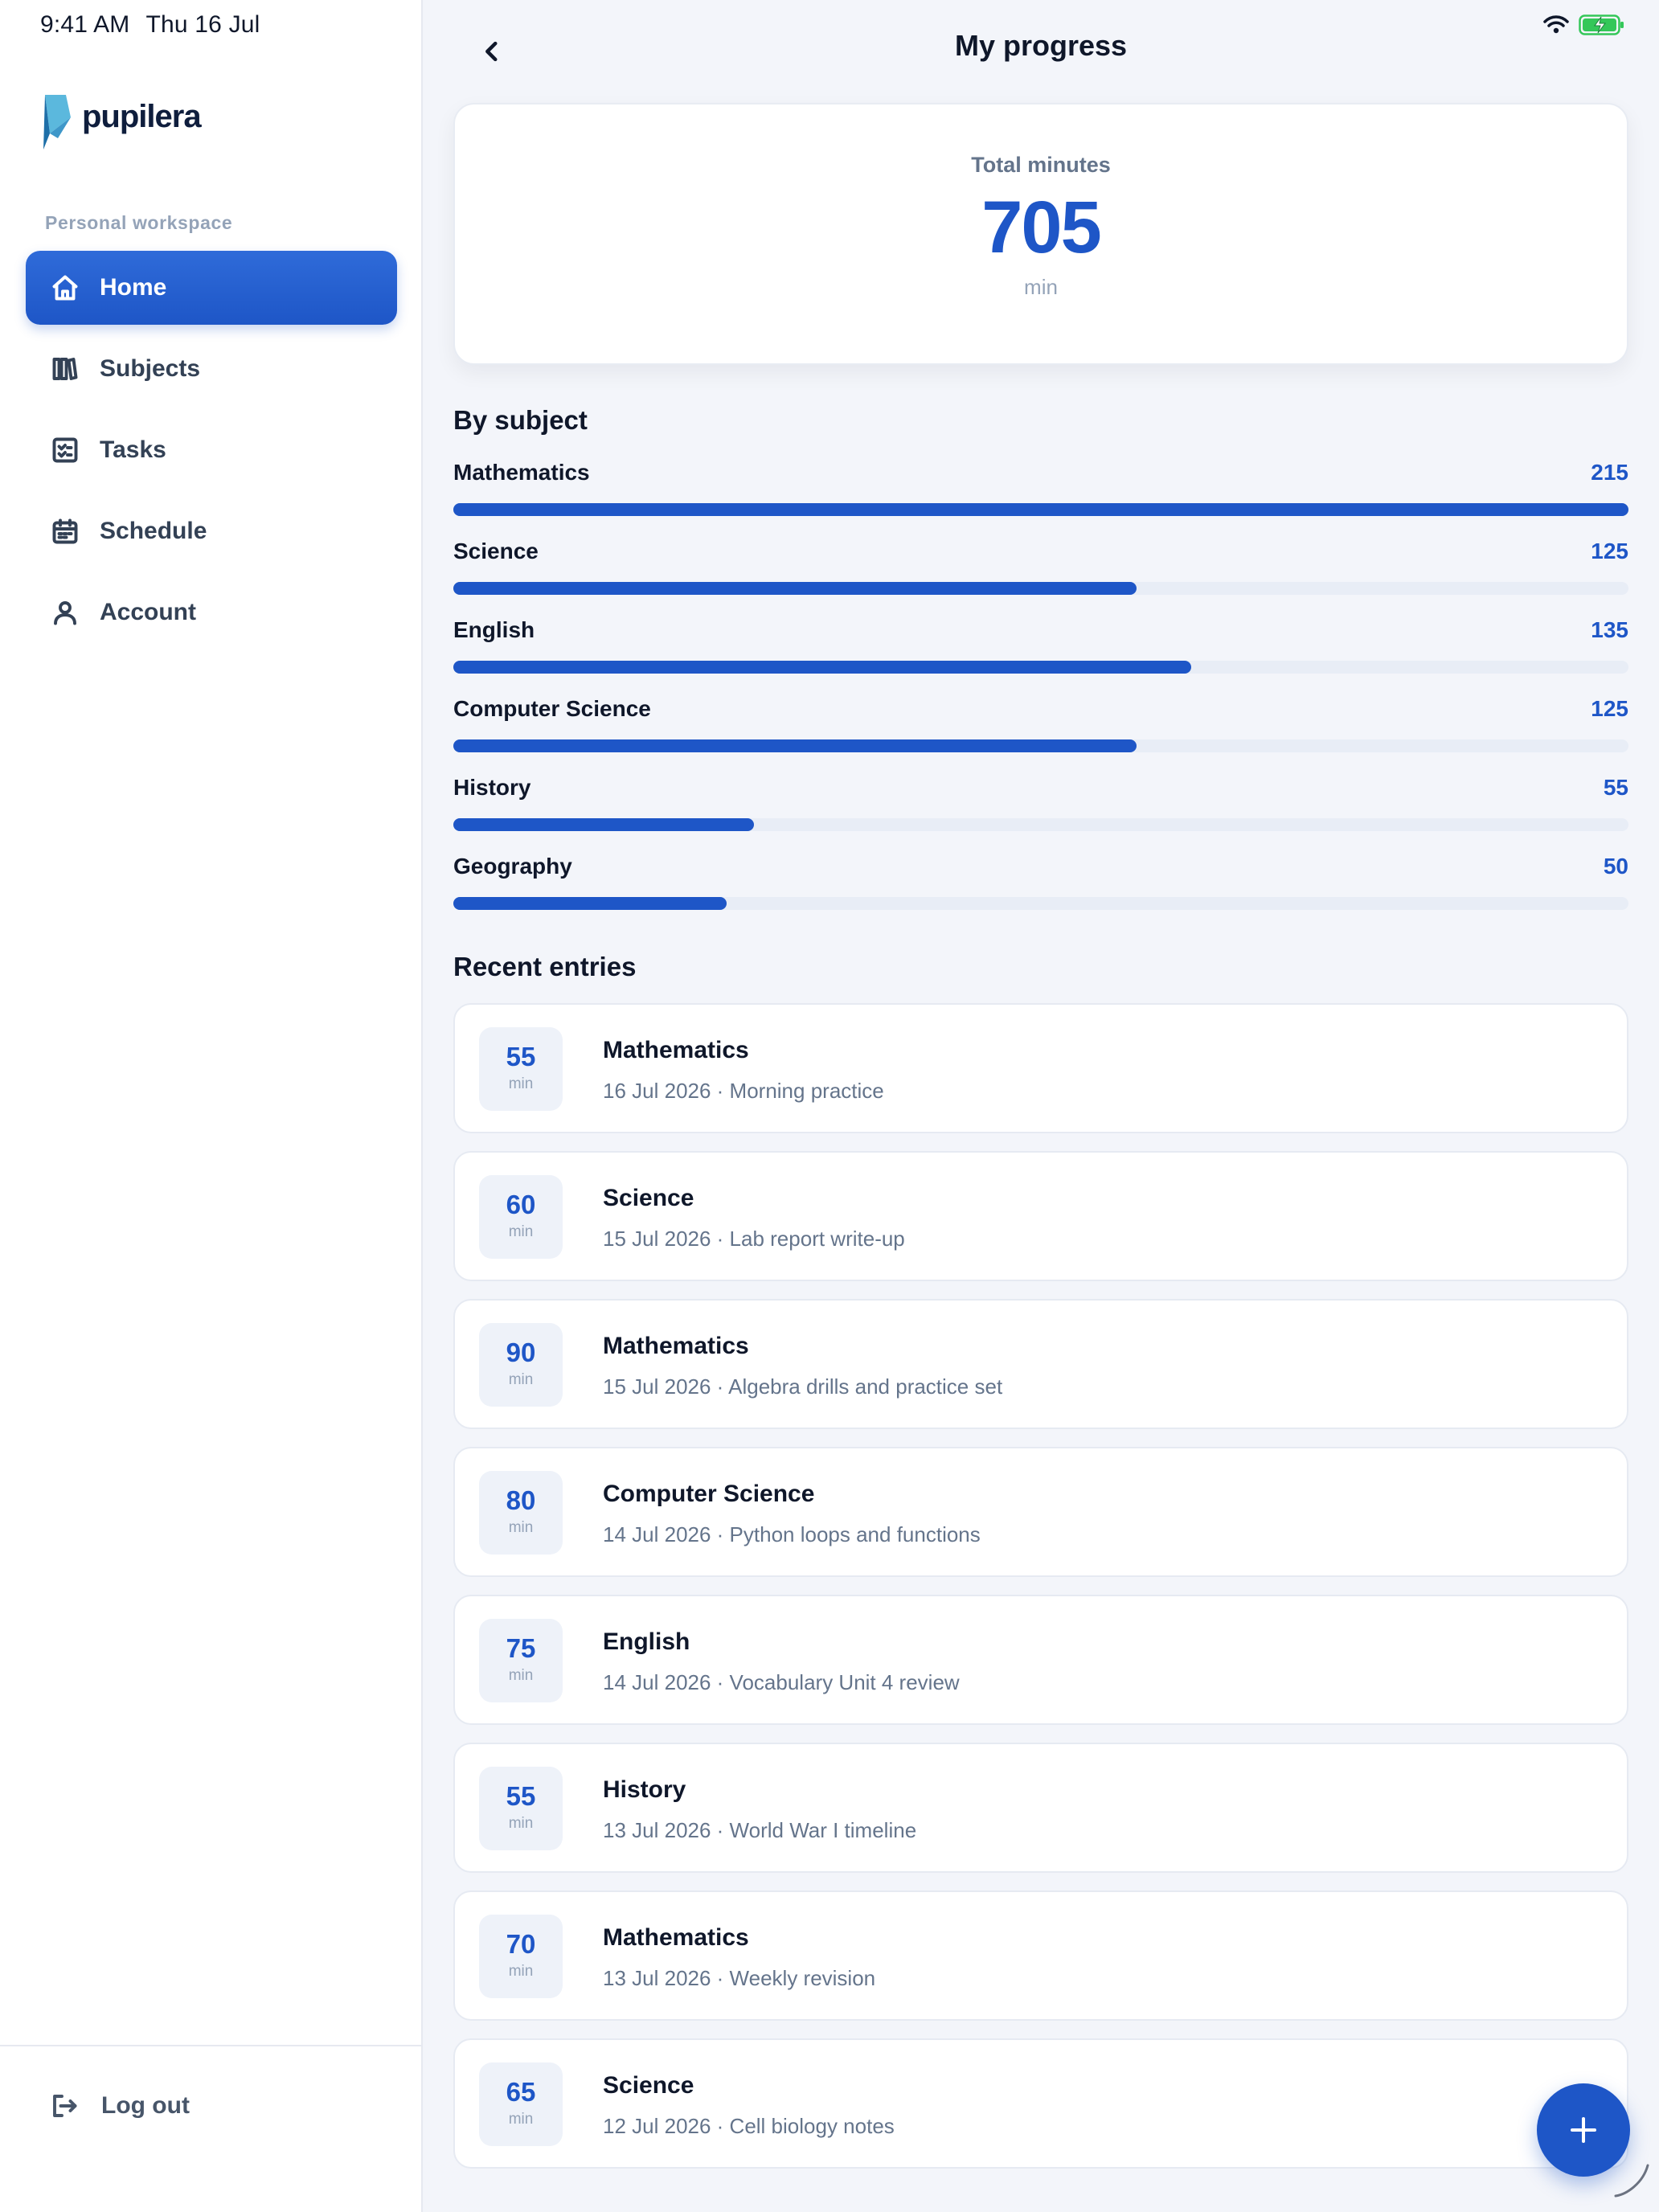 Image resolution: width=1659 pixels, height=2212 pixels. What do you see at coordinates (65, 612) in the screenshot?
I see `user-icon` at bounding box center [65, 612].